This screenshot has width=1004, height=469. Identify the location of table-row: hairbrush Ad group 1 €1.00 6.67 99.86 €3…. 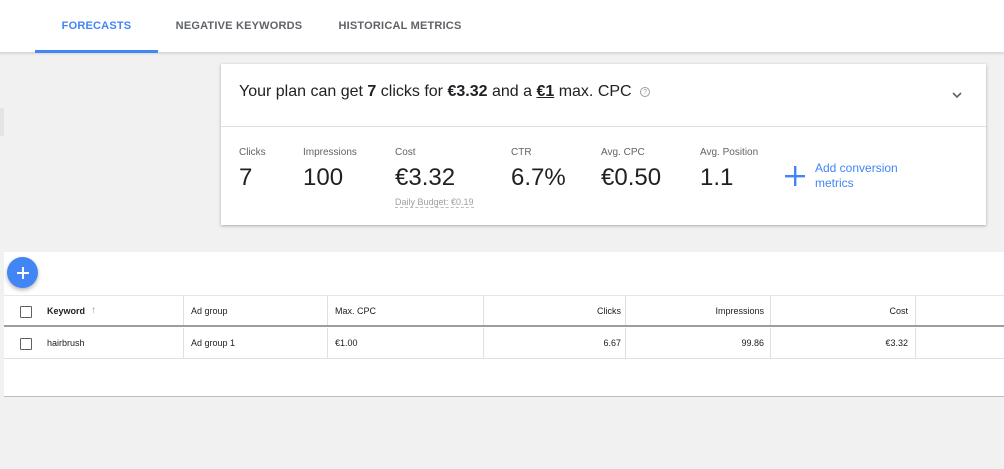
(504, 343).